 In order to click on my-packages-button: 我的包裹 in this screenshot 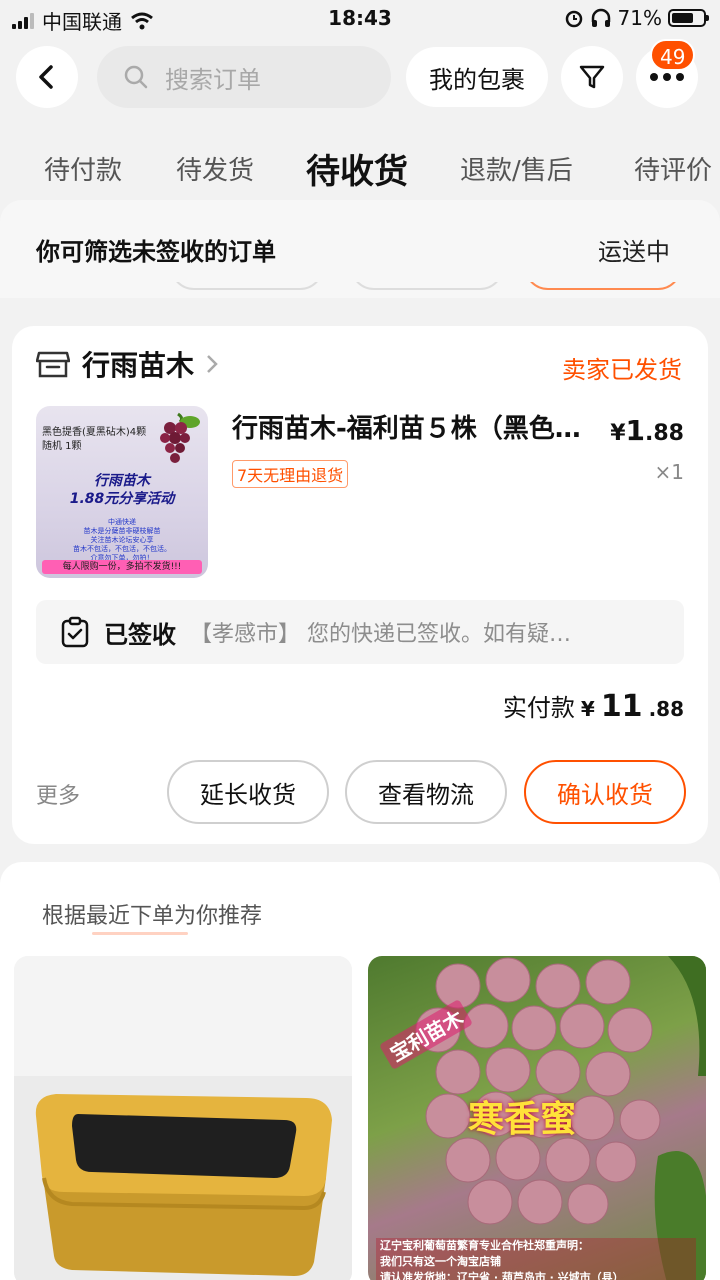, I will do `click(477, 77)`.